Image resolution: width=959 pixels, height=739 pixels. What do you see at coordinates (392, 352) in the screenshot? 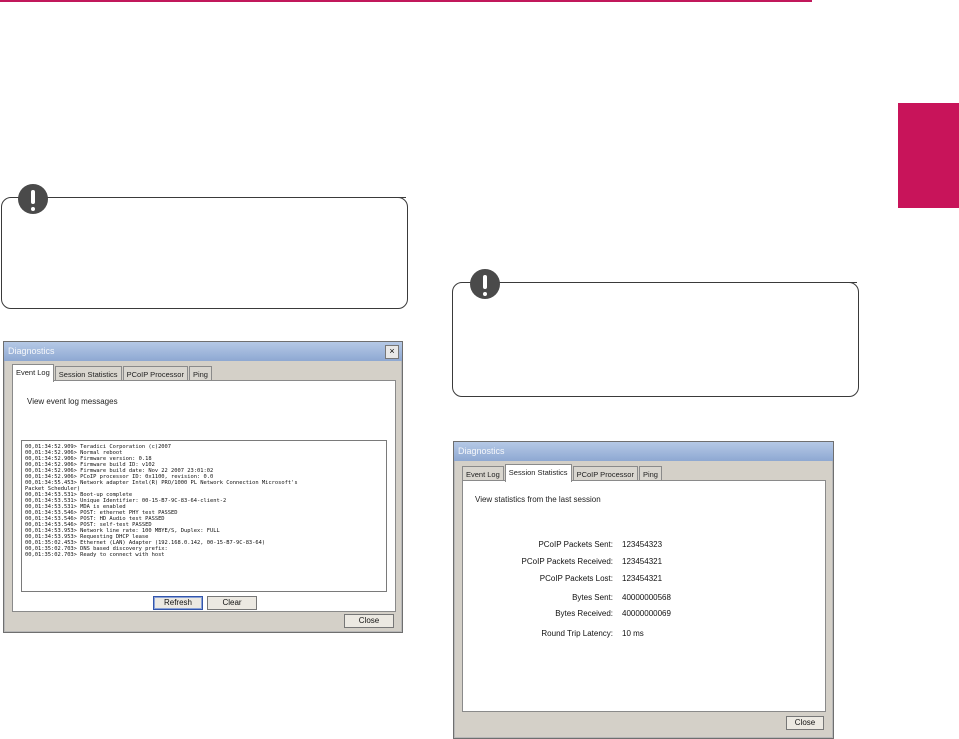
I see `close-icon: ×` at bounding box center [392, 352].